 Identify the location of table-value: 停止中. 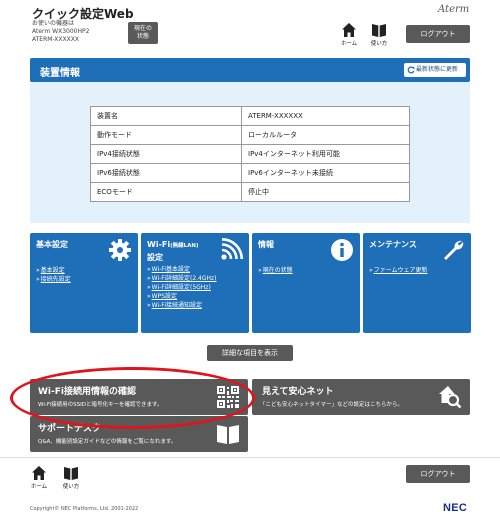
(325, 192).